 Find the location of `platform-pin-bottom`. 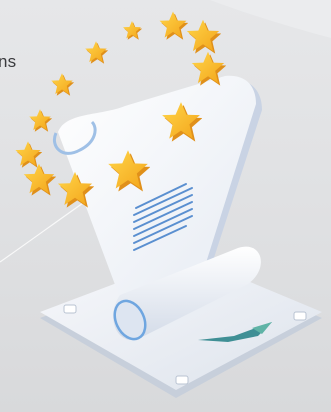

platform-pin-bottom is located at coordinates (182, 380).